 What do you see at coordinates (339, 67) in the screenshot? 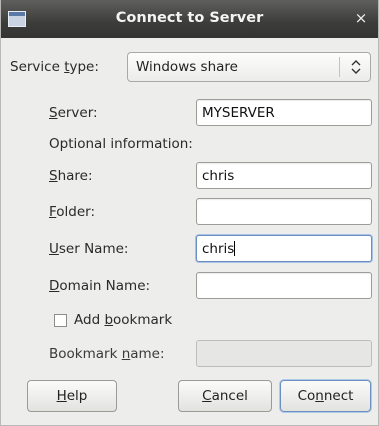
I see `combo-separator` at bounding box center [339, 67].